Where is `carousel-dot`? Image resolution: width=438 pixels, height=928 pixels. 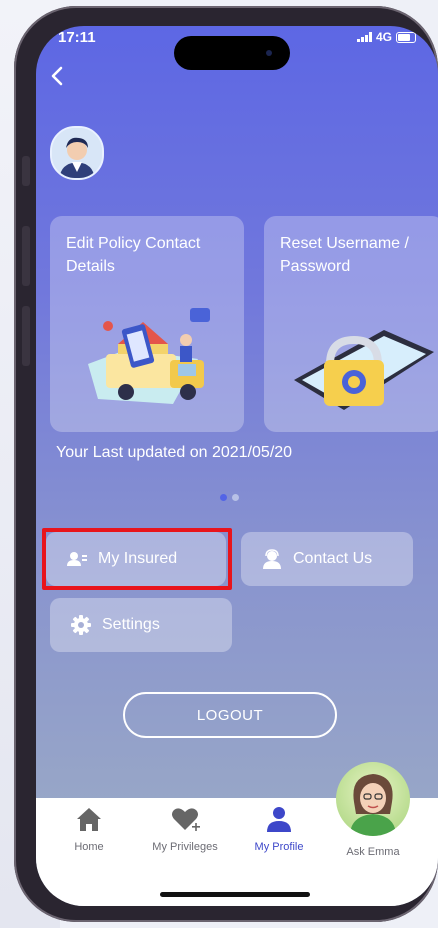 carousel-dot is located at coordinates (235, 497).